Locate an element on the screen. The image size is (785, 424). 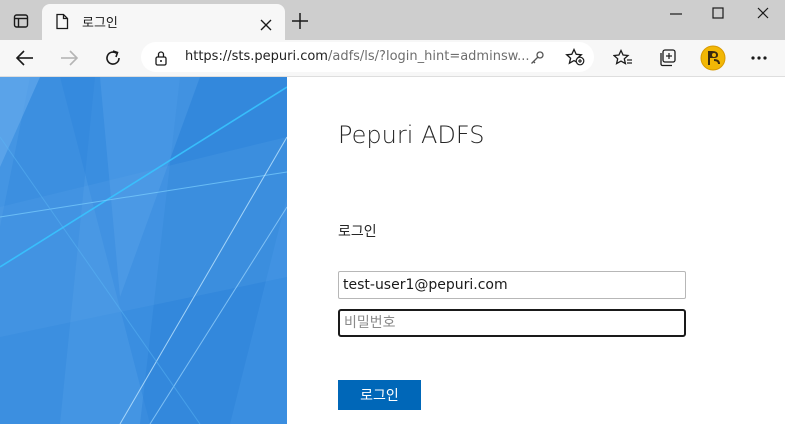
close-icon is located at coordinates (266, 25).